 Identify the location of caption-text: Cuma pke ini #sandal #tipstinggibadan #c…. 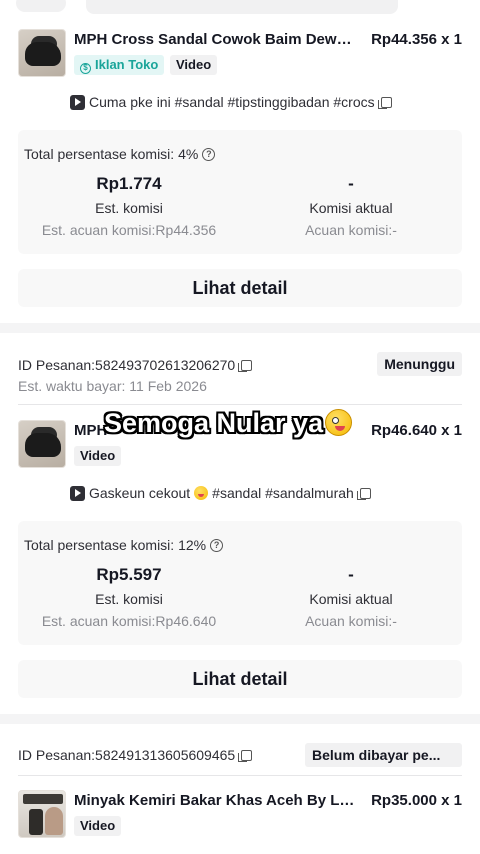
(232, 102).